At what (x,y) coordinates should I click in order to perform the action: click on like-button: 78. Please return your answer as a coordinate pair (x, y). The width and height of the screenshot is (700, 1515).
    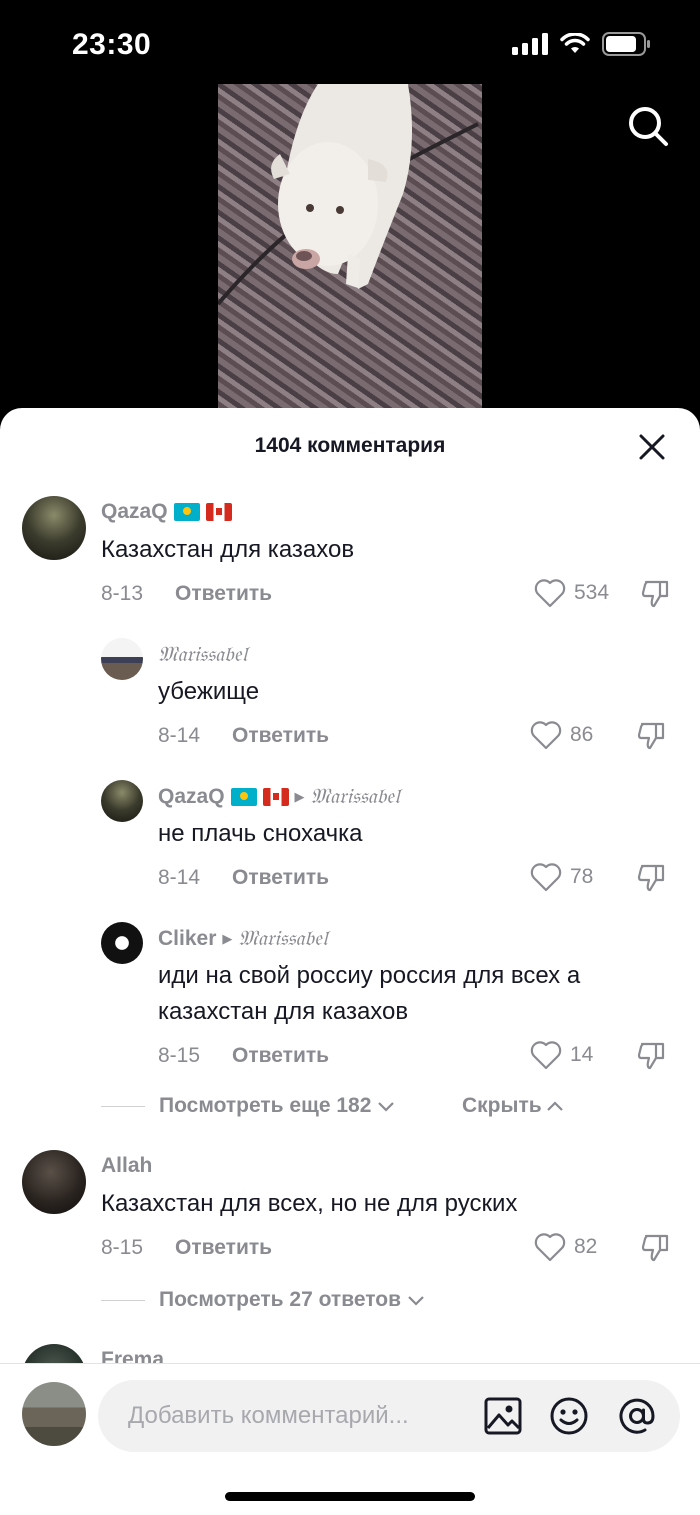
    Looking at the image, I should click on (561, 877).